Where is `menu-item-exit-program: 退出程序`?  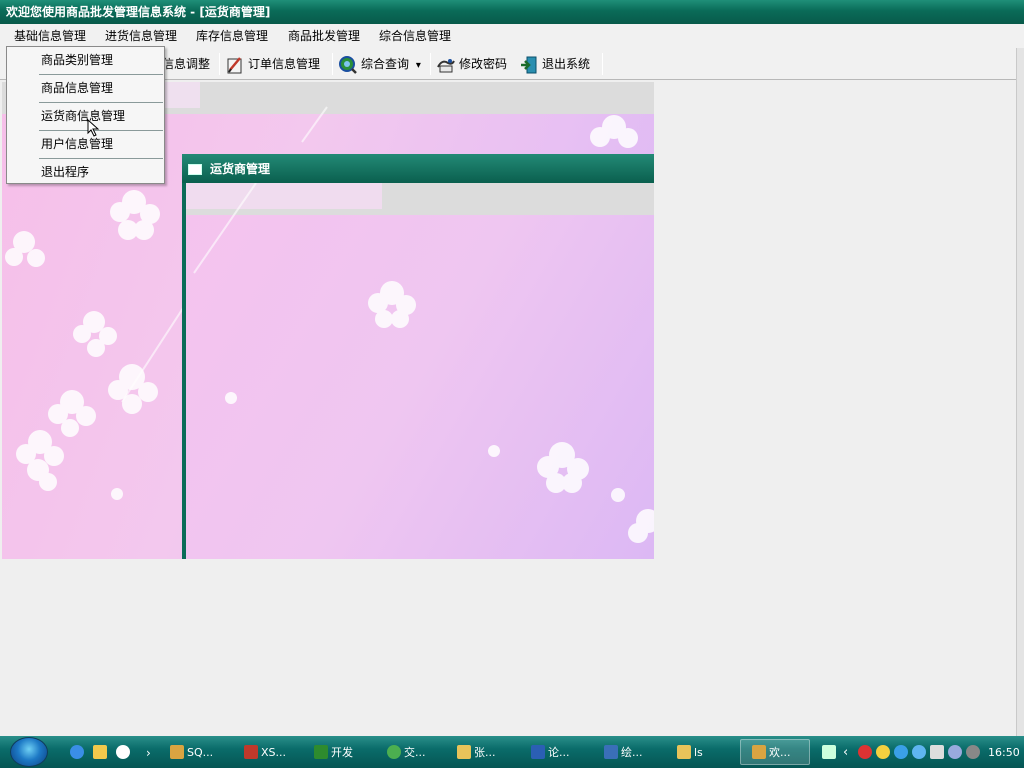
menu-item-exit-program: 退出程序 is located at coordinates (65, 172).